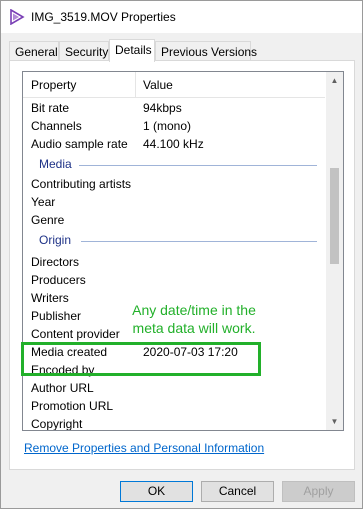 Image resolution: width=363 pixels, height=509 pixels. Describe the element at coordinates (174, 240) in the screenshot. I see `group-header-origin: Origin` at that location.